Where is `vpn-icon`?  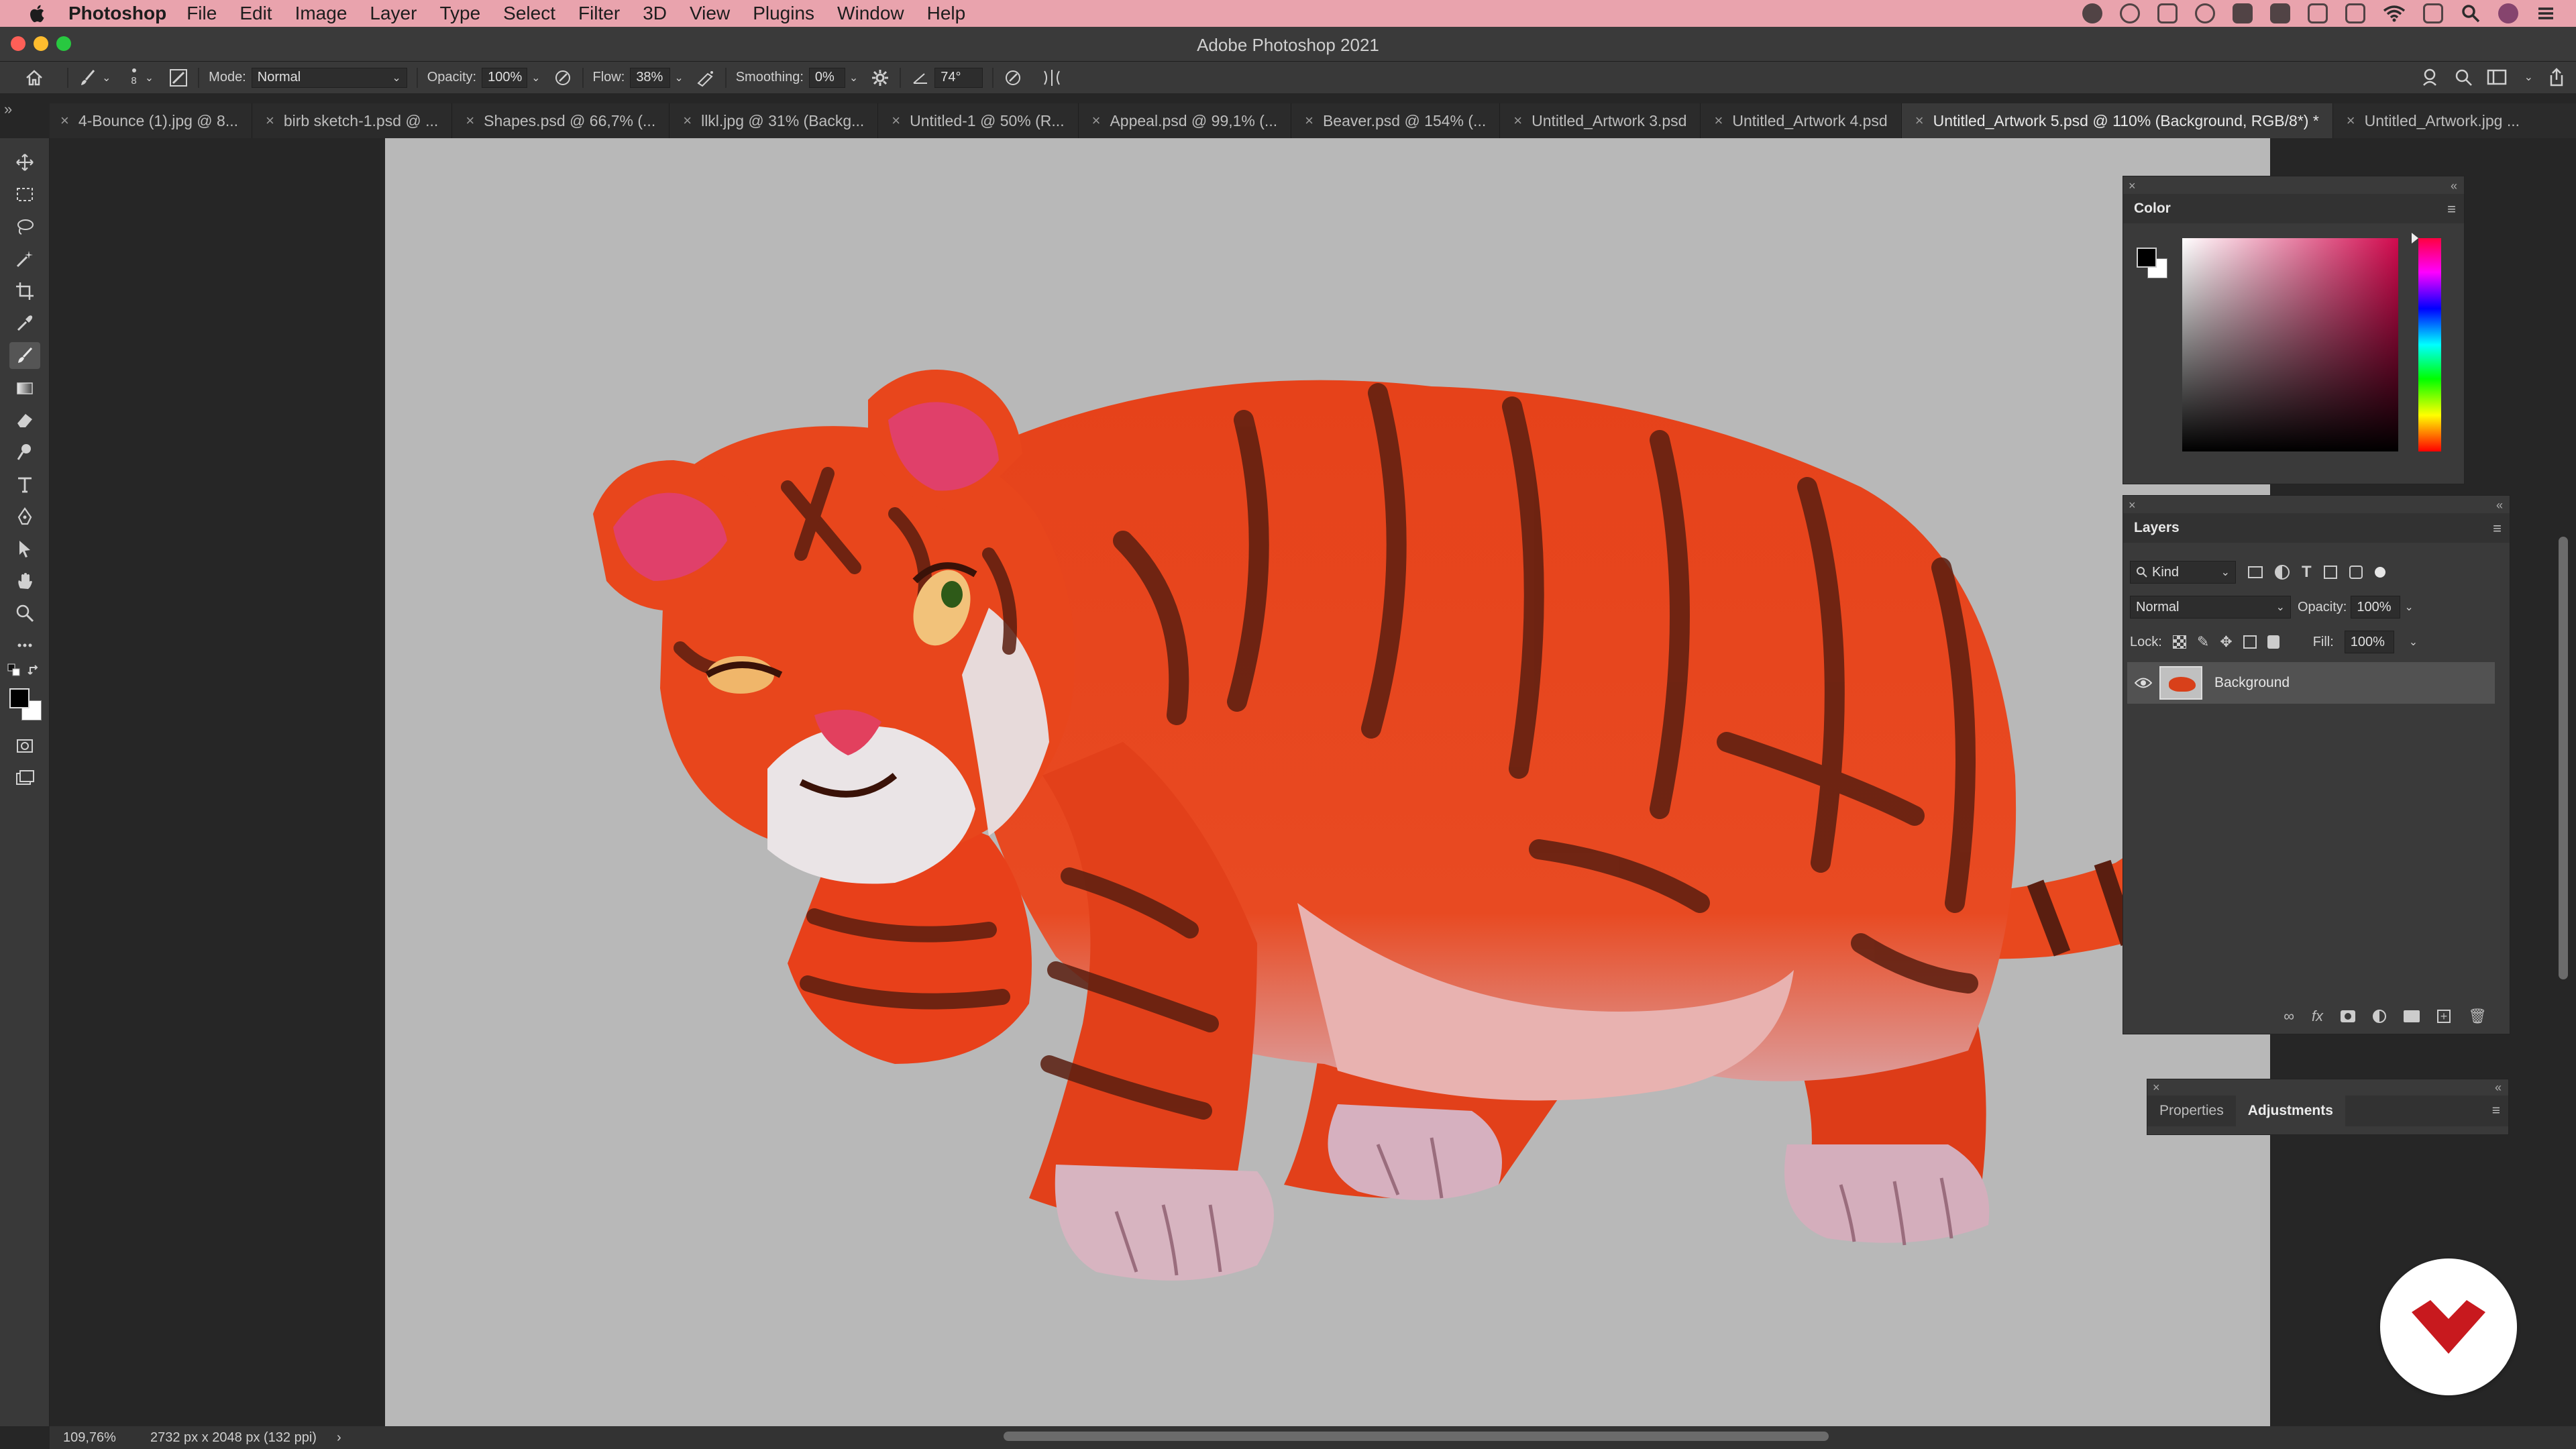 vpn-icon is located at coordinates (2205, 13).